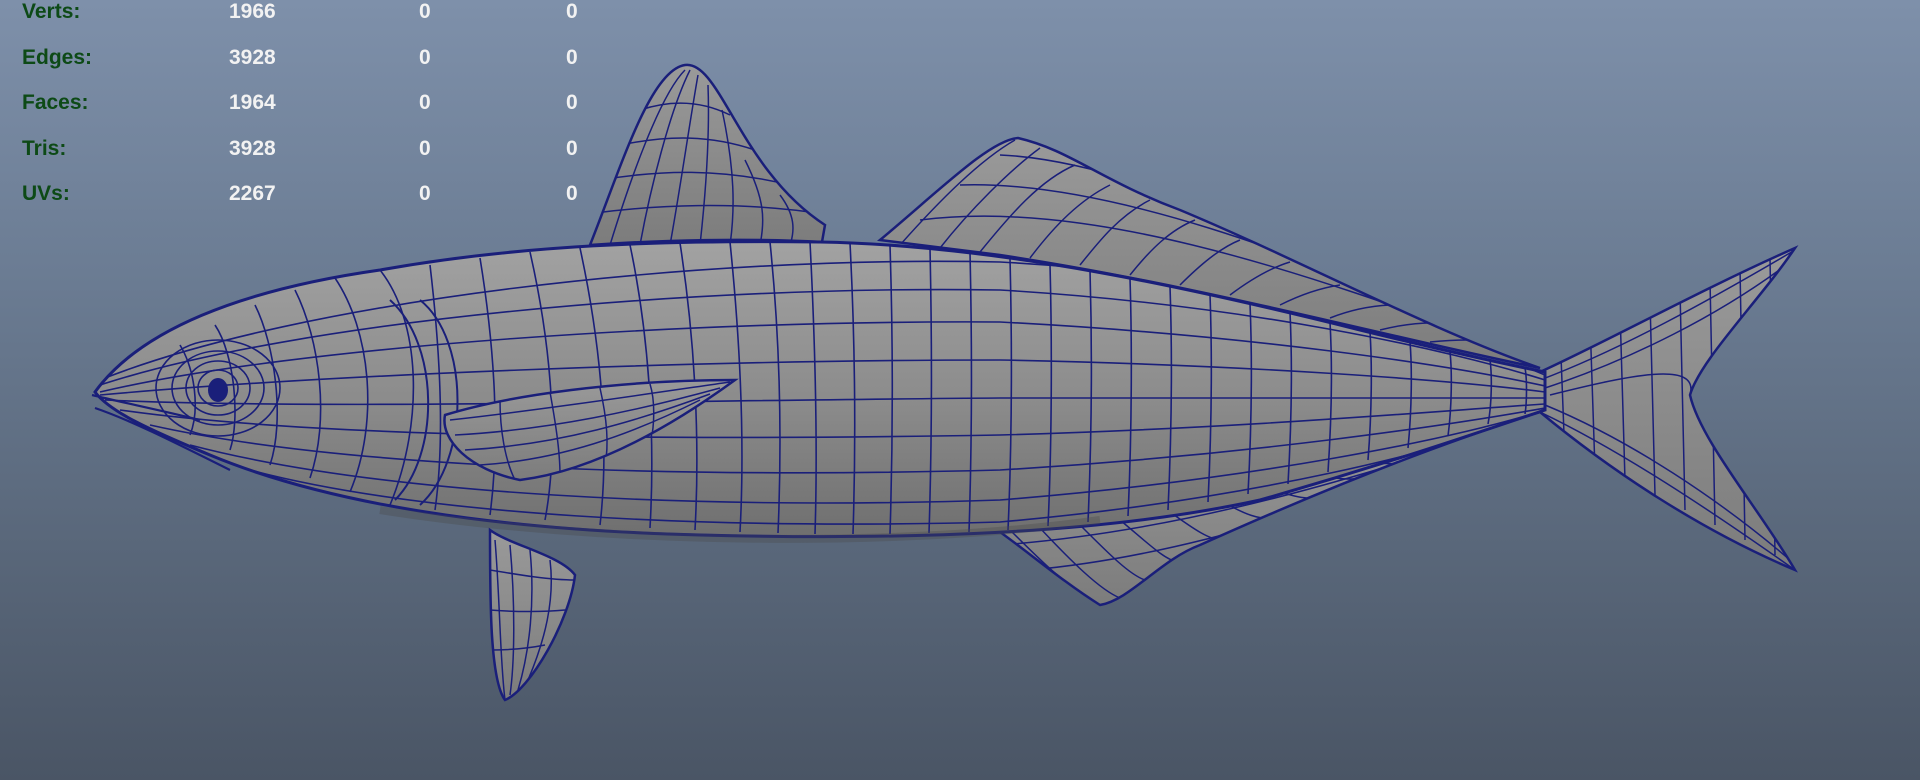 The image size is (1920, 780). What do you see at coordinates (252, 102) in the screenshot?
I see `hud-total-value: 1964` at bounding box center [252, 102].